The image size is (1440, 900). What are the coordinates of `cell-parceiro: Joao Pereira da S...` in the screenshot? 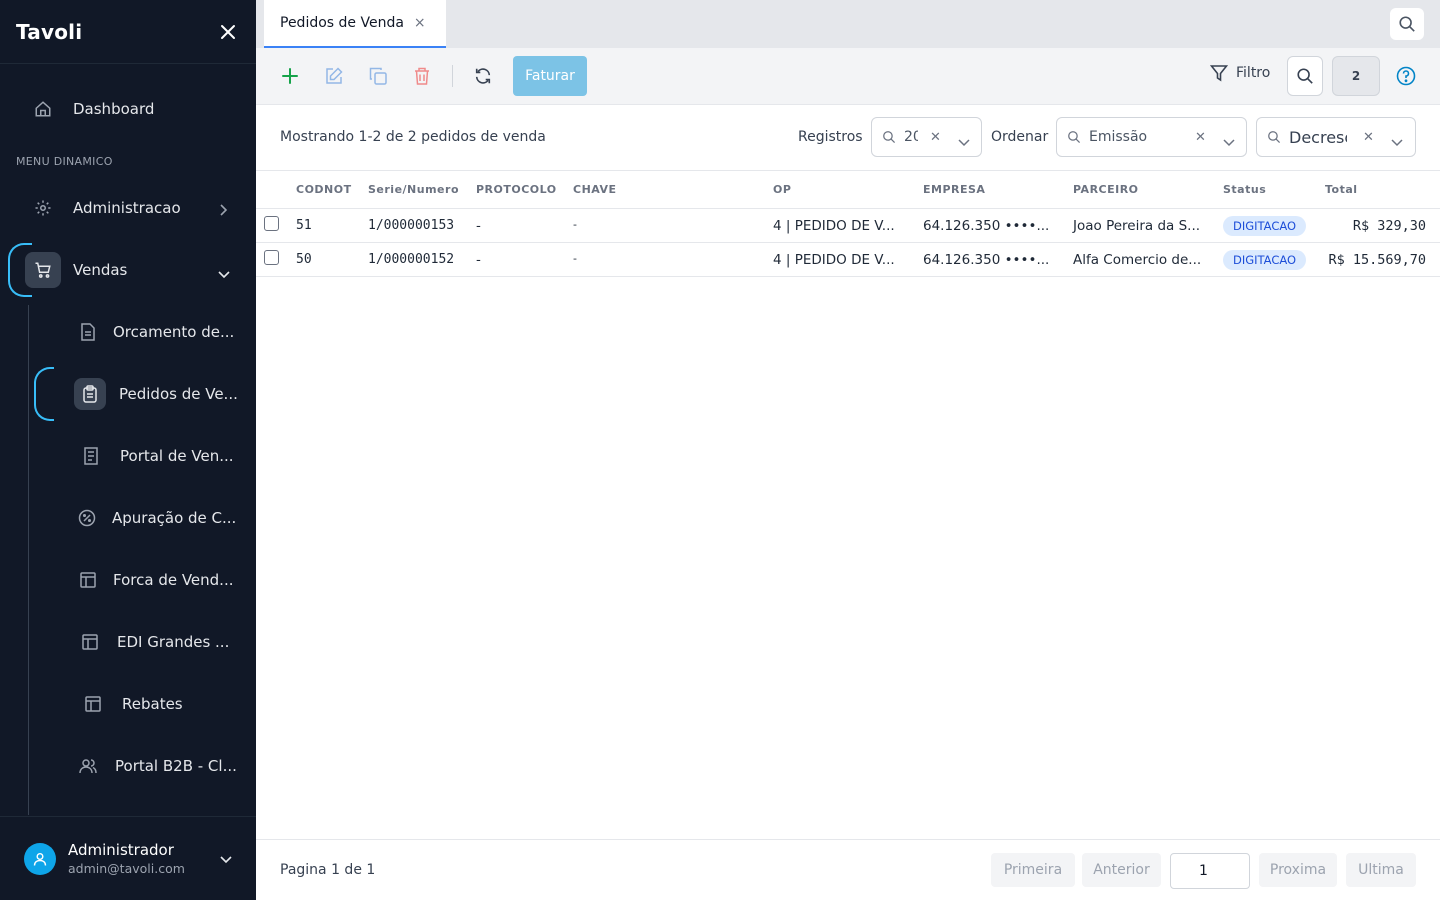 It's located at (1137, 226).